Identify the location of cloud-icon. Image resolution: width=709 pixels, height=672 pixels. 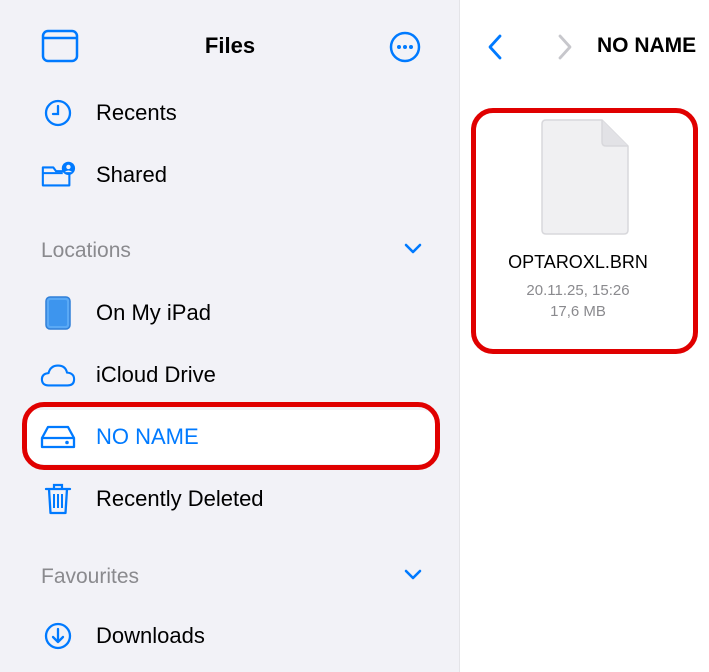
(58, 375).